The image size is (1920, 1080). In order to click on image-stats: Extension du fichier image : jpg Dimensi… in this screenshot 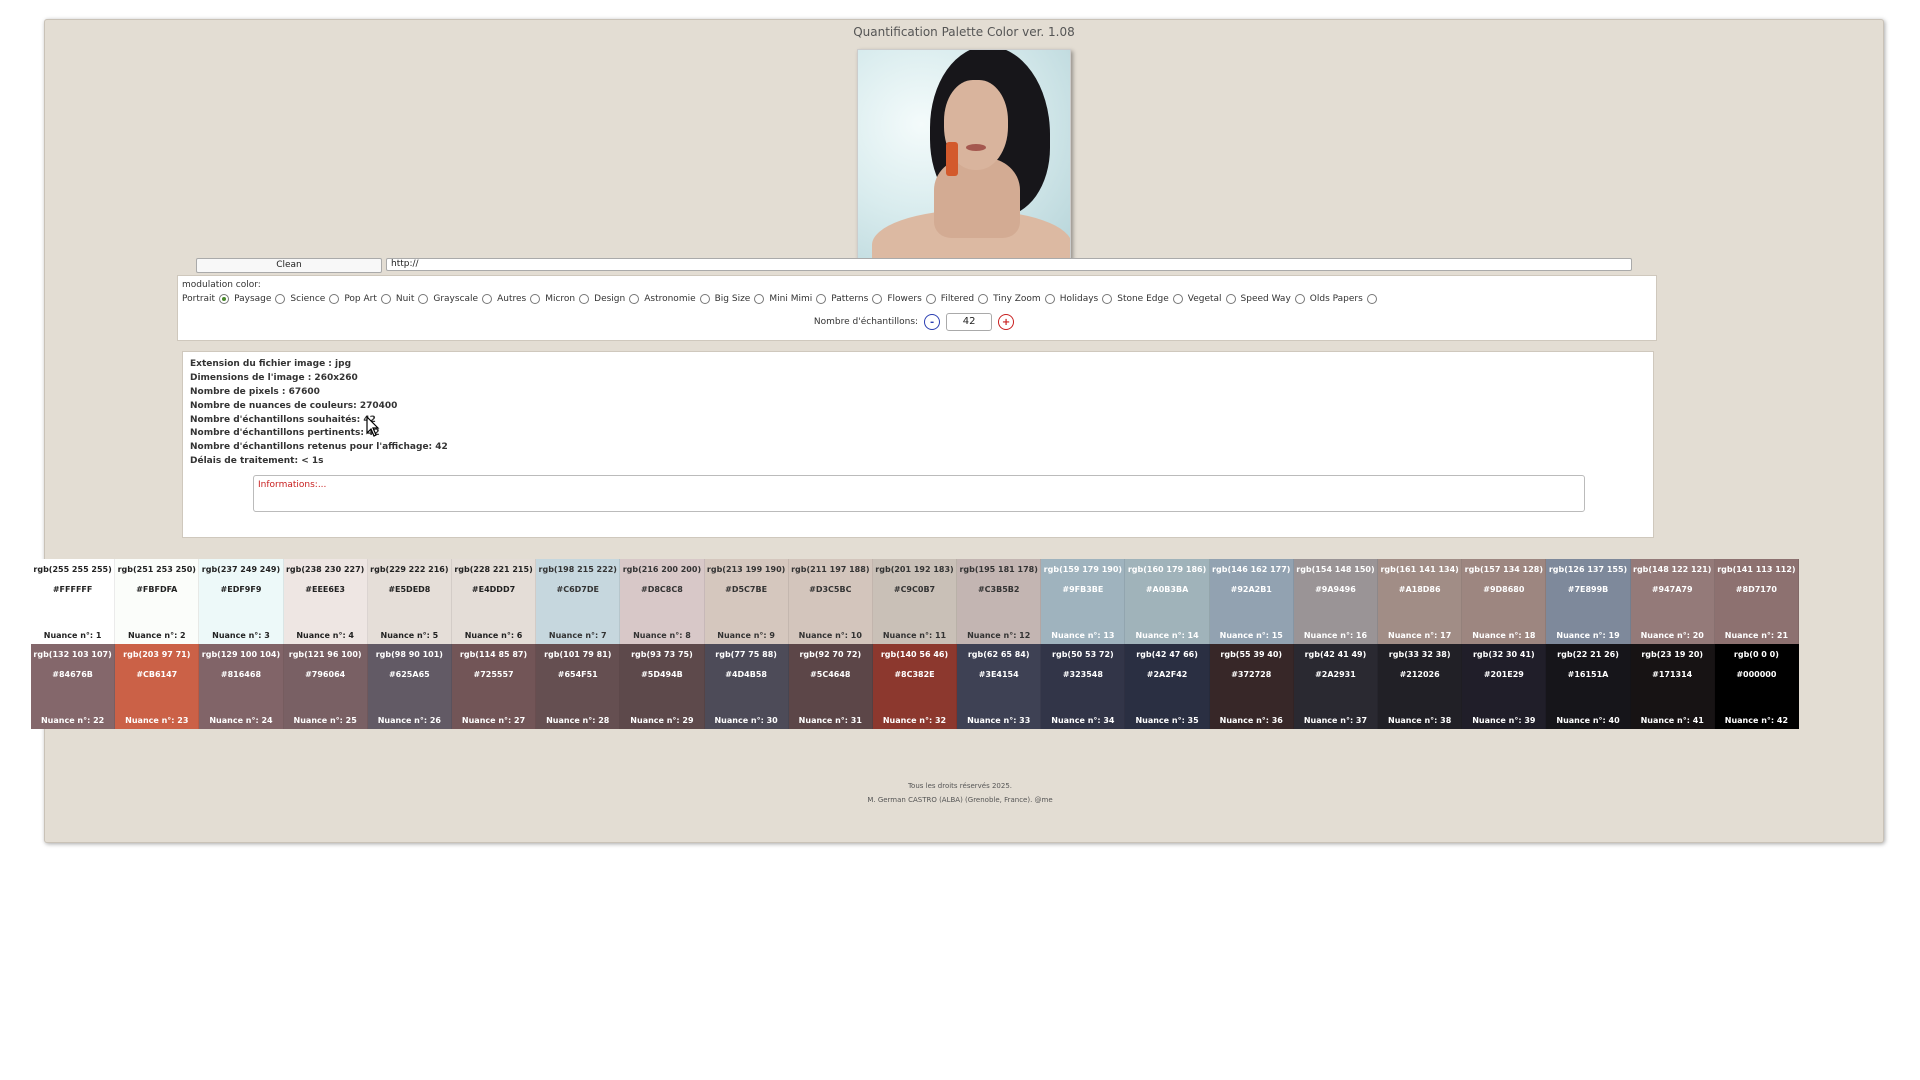, I will do `click(319, 413)`.